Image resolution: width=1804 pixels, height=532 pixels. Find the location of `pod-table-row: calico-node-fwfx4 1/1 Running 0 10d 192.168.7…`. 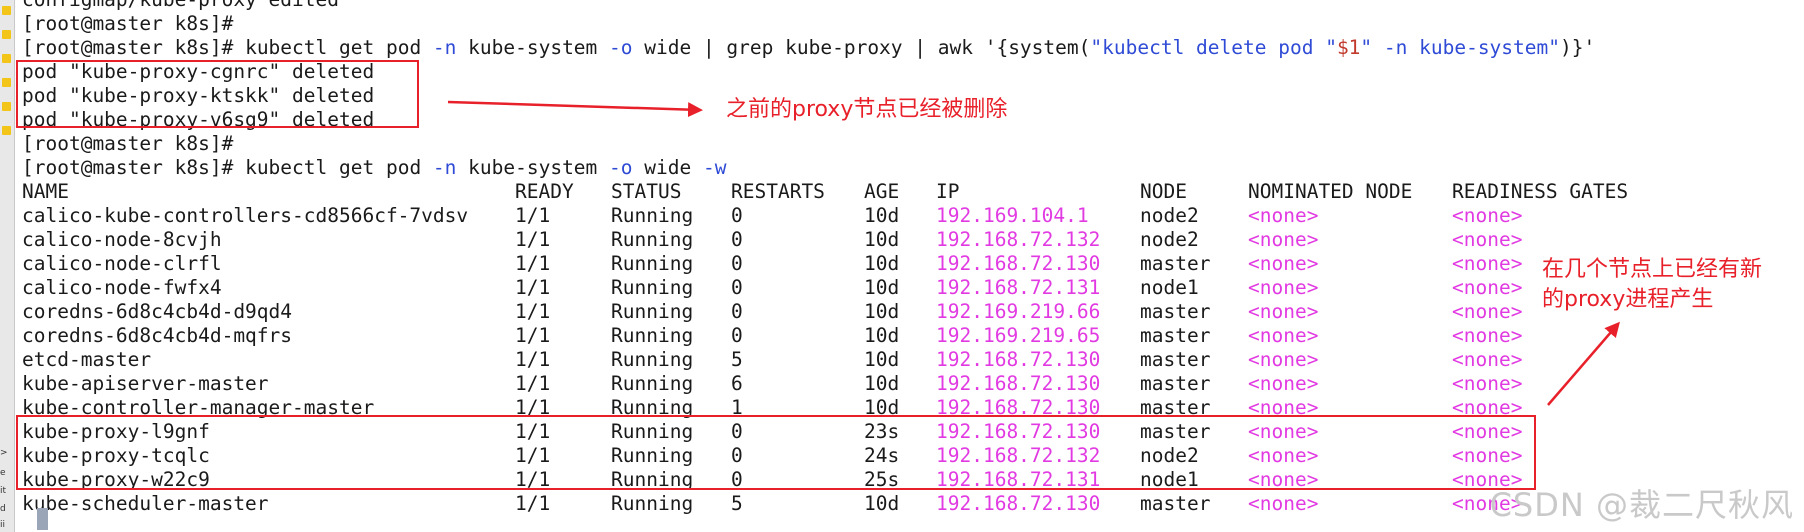

pod-table-row: calico-node-fwfx4 1/1 Running 0 10d 192.168.7… is located at coordinates (872, 288).